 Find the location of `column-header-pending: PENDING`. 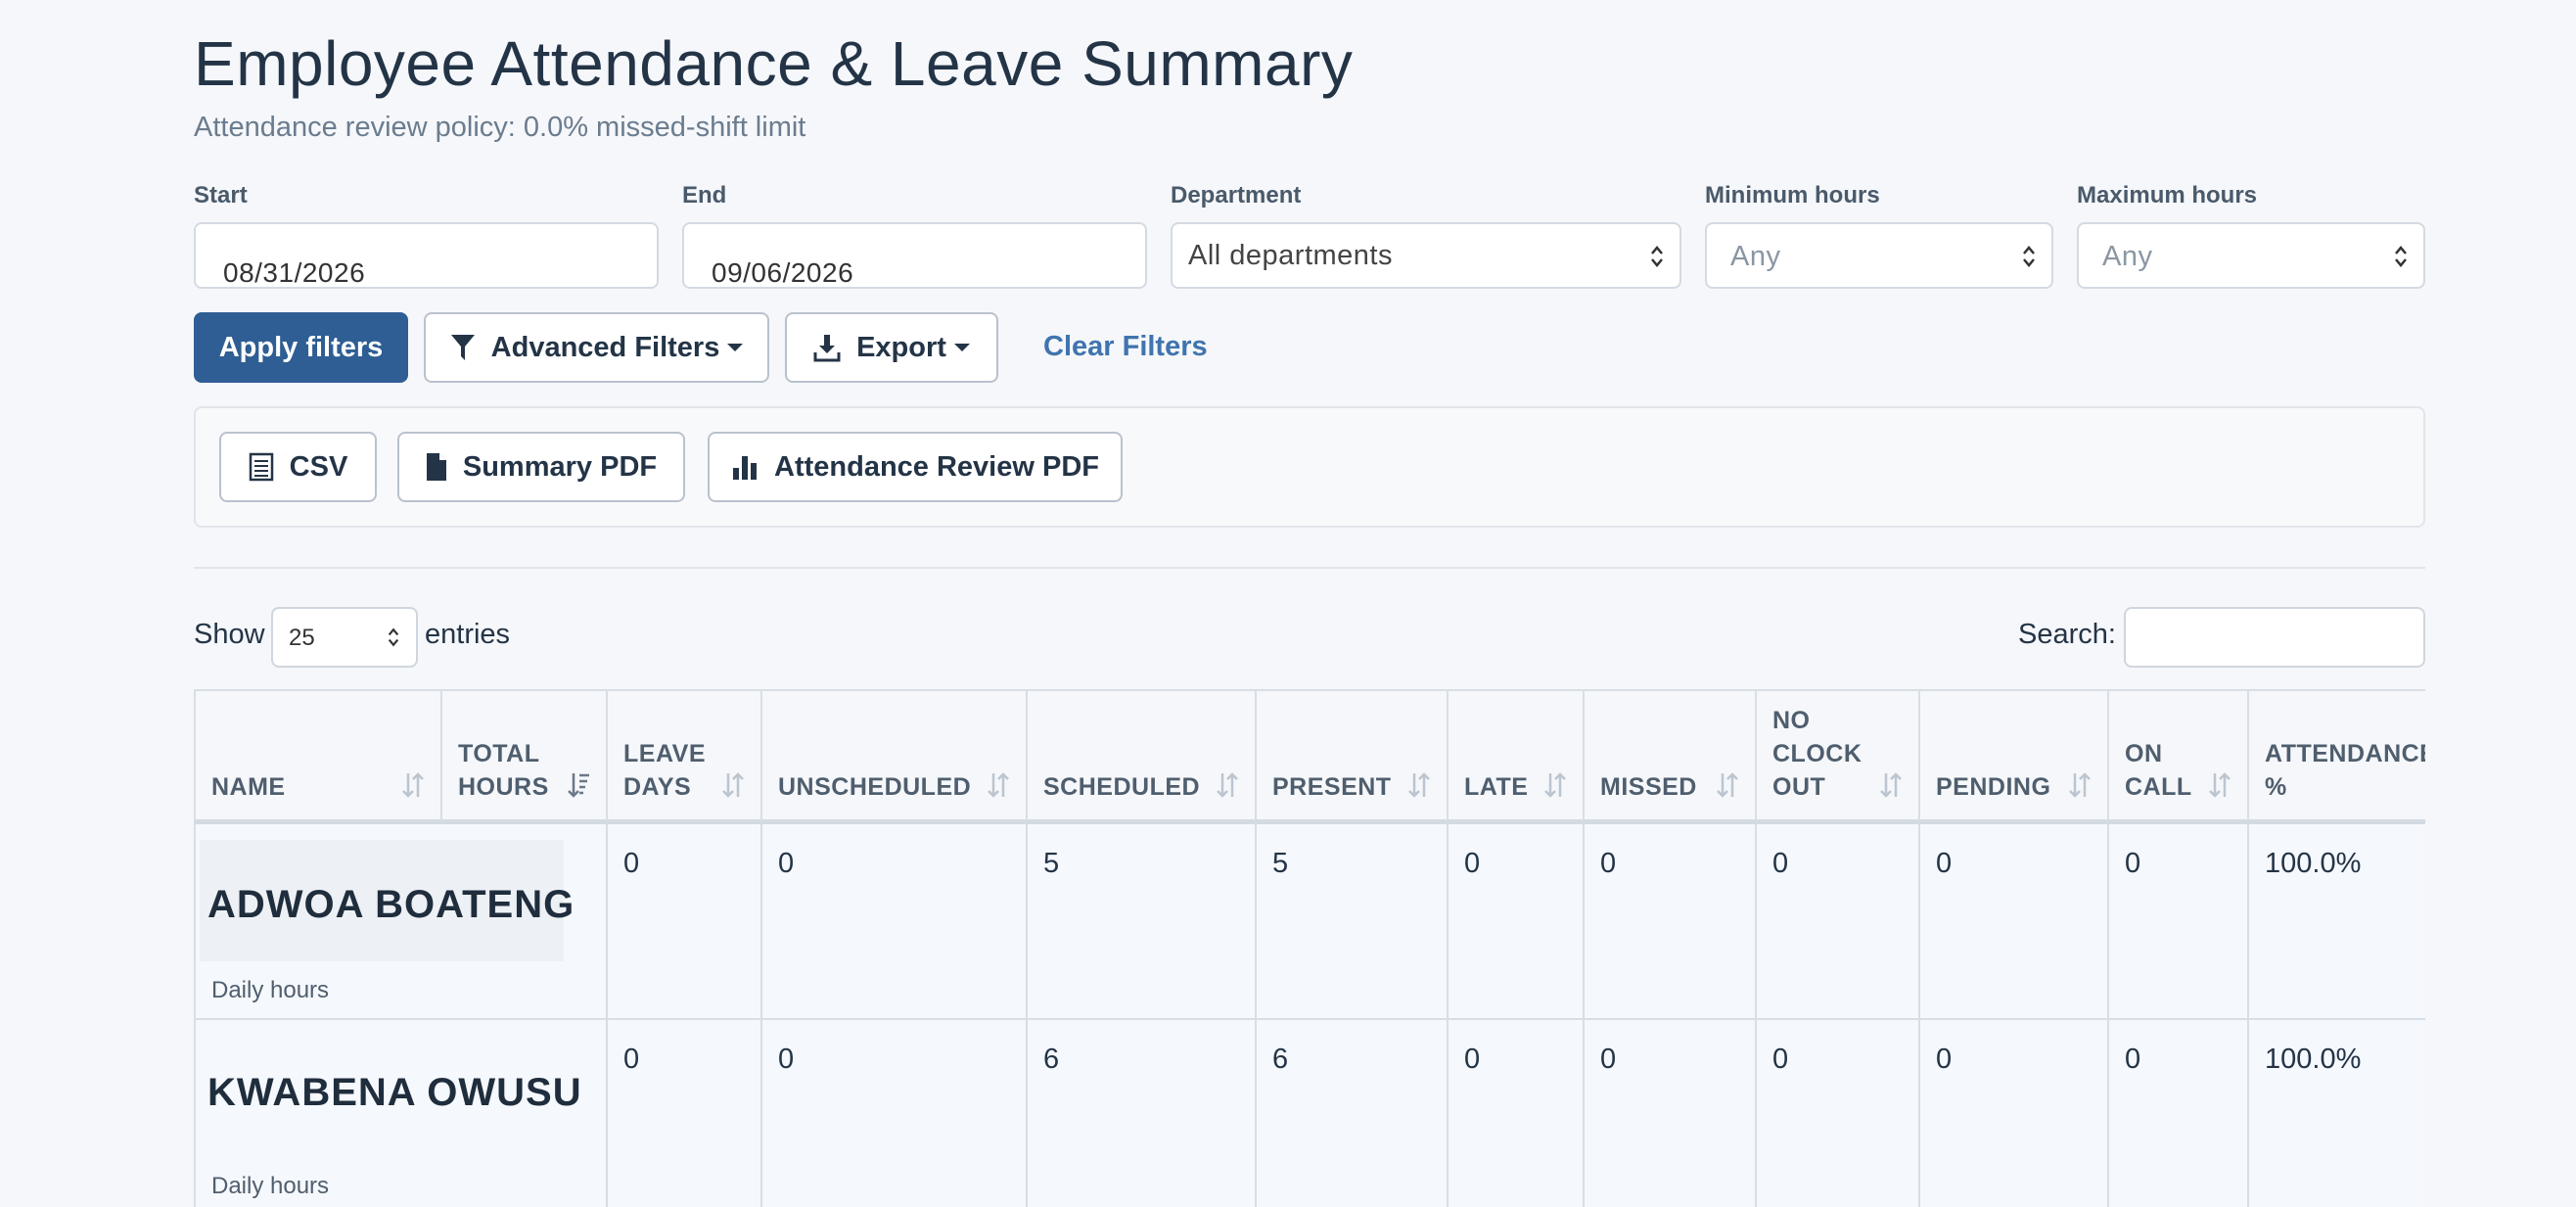

column-header-pending: PENDING is located at coordinates (2012, 756).